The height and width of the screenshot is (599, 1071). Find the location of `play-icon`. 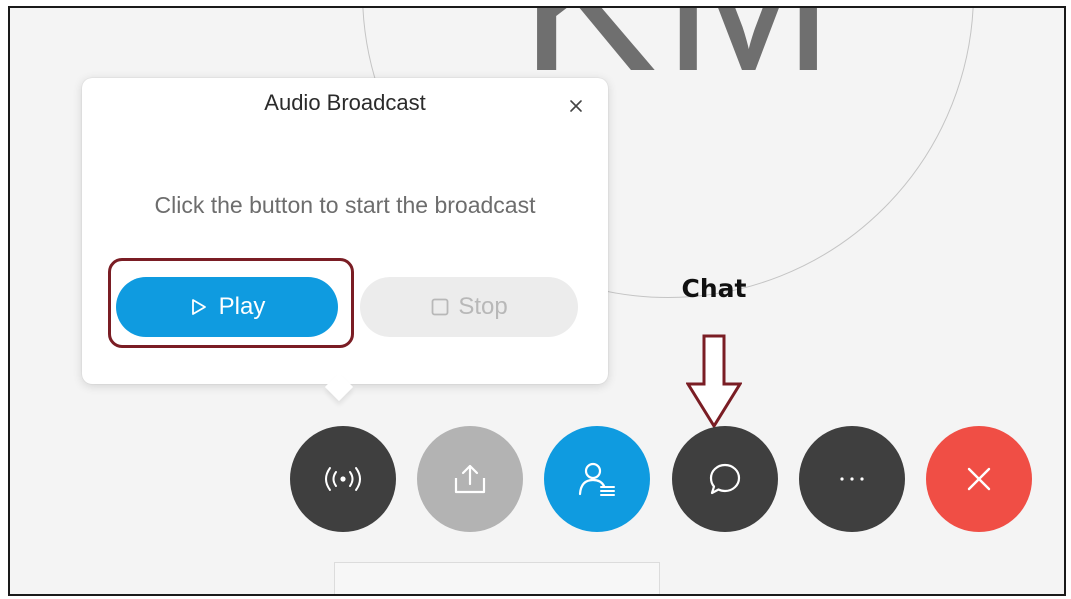

play-icon is located at coordinates (198, 307).